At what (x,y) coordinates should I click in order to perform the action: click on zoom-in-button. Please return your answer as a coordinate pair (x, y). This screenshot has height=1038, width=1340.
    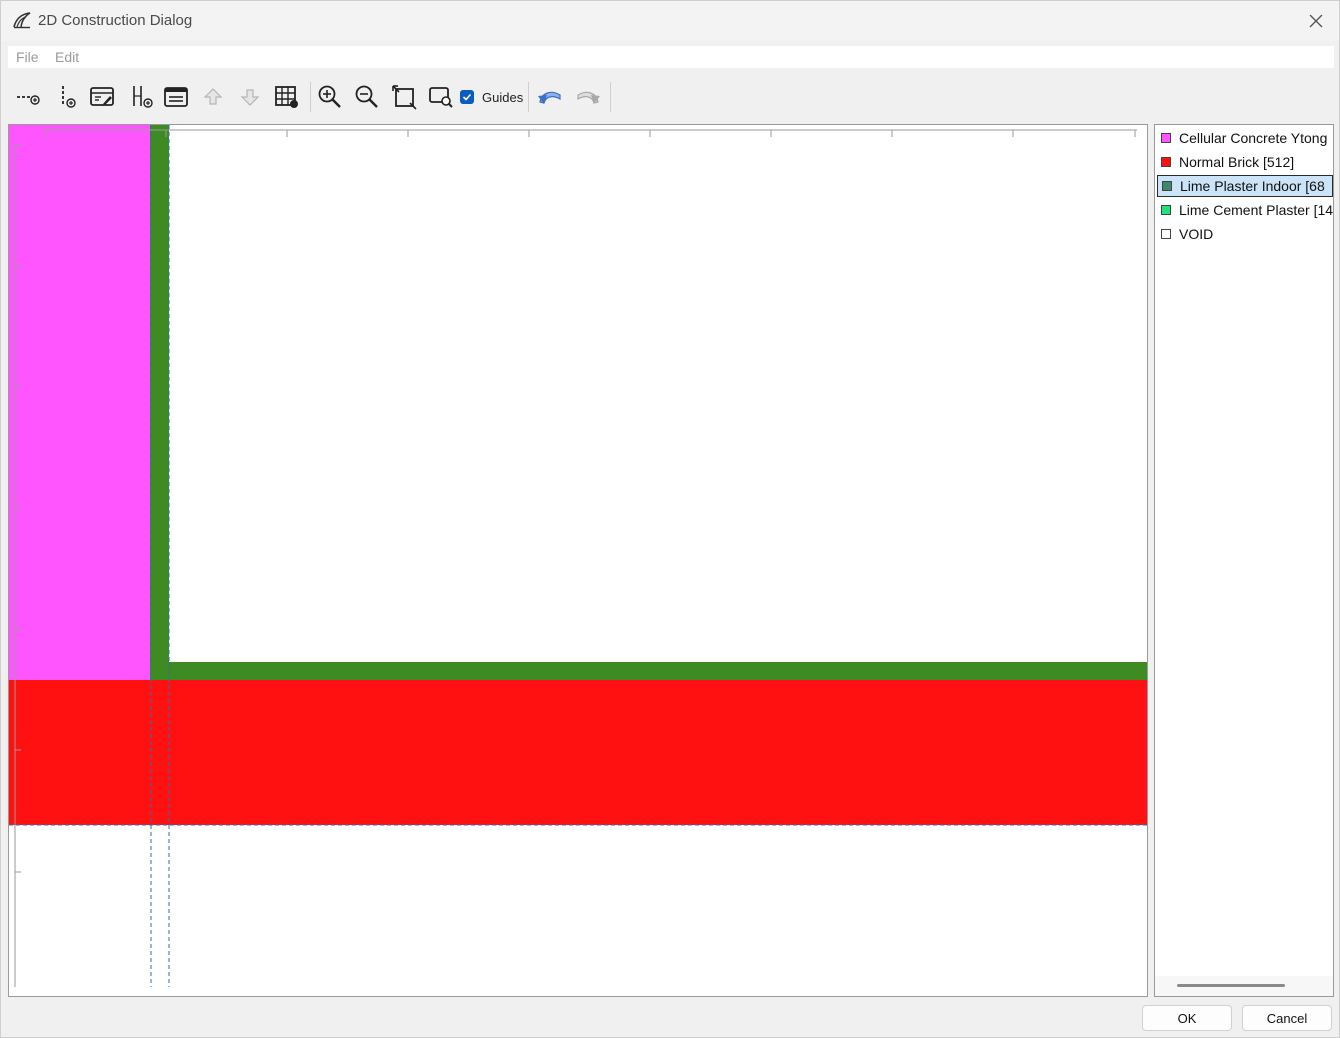
    Looking at the image, I should click on (330, 97).